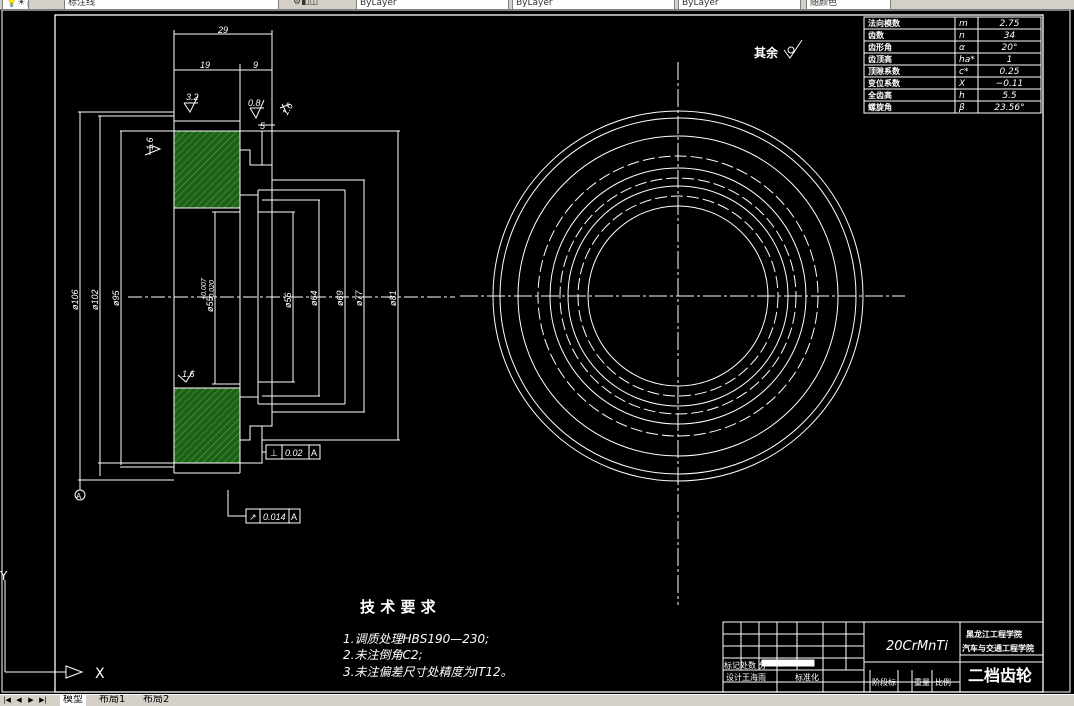  Describe the element at coordinates (43, 700) in the screenshot. I see `last-tab-button: ▶|` at that location.